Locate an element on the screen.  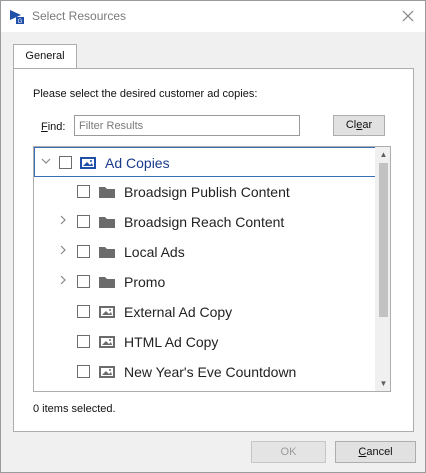
window-title: Select Resources is located at coordinates (79, 16).